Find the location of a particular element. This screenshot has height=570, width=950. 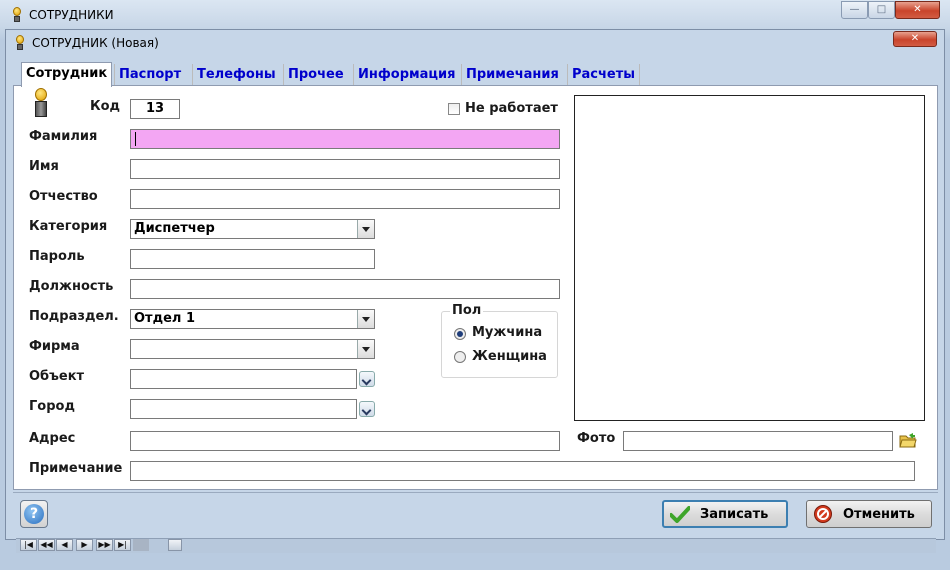

inner-window-title: СОТРУДНИК (Новая) is located at coordinates (95, 43).